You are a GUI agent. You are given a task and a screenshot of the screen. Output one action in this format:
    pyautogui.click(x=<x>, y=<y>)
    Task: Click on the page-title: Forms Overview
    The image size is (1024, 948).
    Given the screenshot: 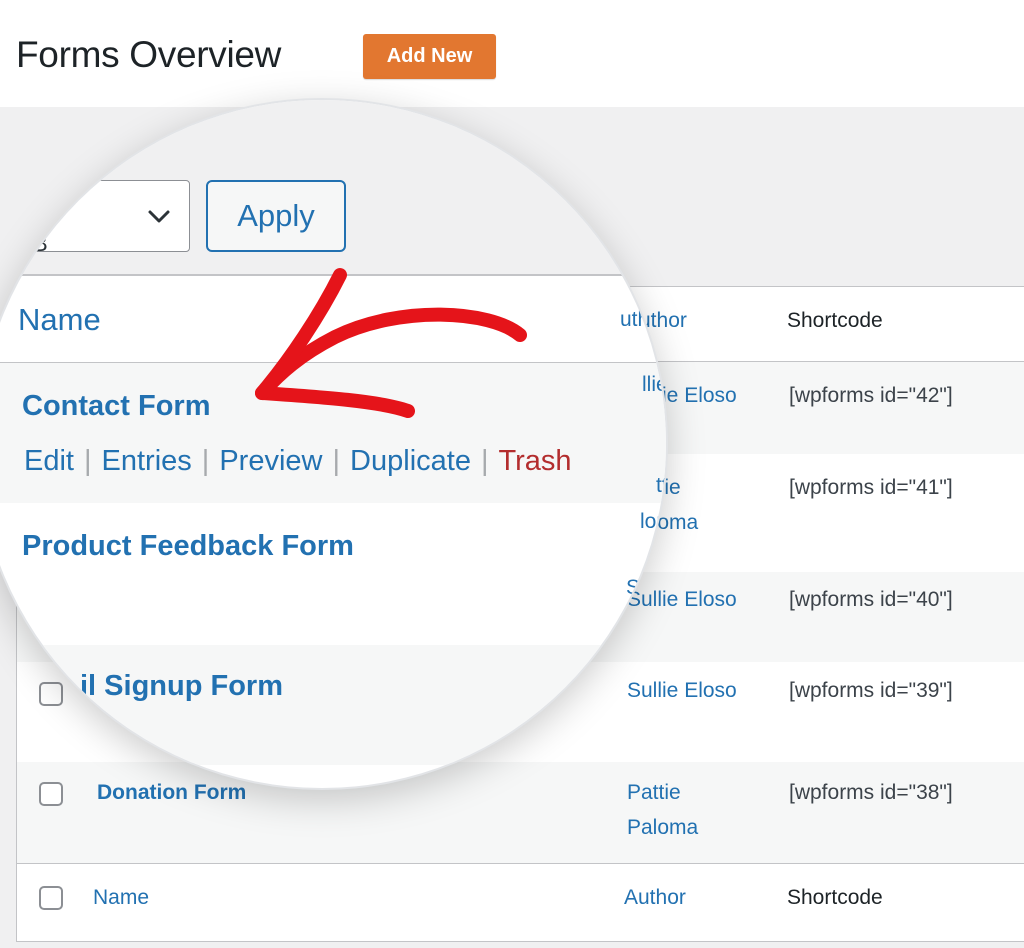 What is the action you would take?
    pyautogui.click(x=149, y=54)
    